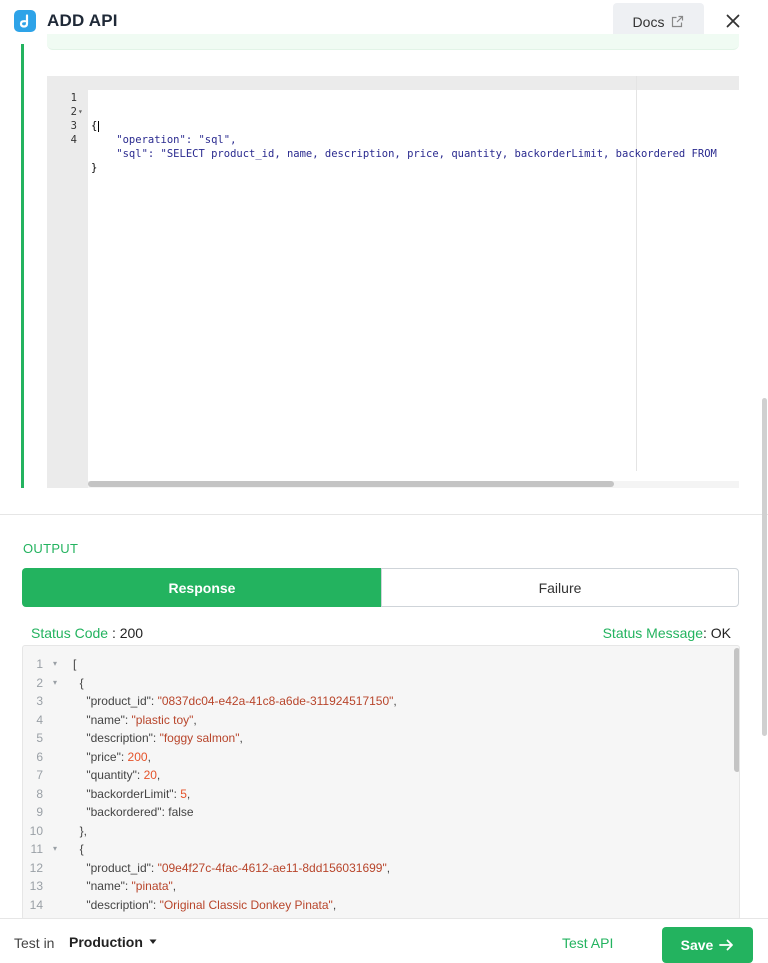  I want to click on code-token: [, so click(75, 664).